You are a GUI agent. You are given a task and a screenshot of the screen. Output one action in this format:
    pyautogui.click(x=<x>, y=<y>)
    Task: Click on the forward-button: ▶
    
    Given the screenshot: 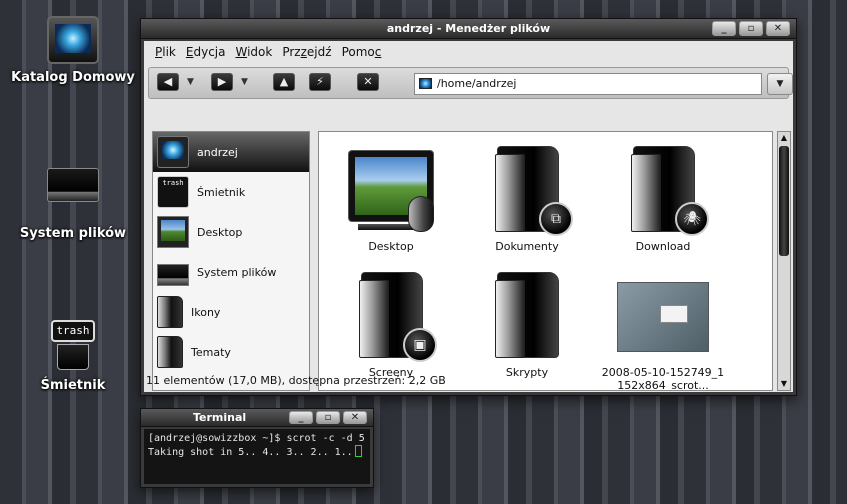 What is the action you would take?
    pyautogui.click(x=222, y=82)
    